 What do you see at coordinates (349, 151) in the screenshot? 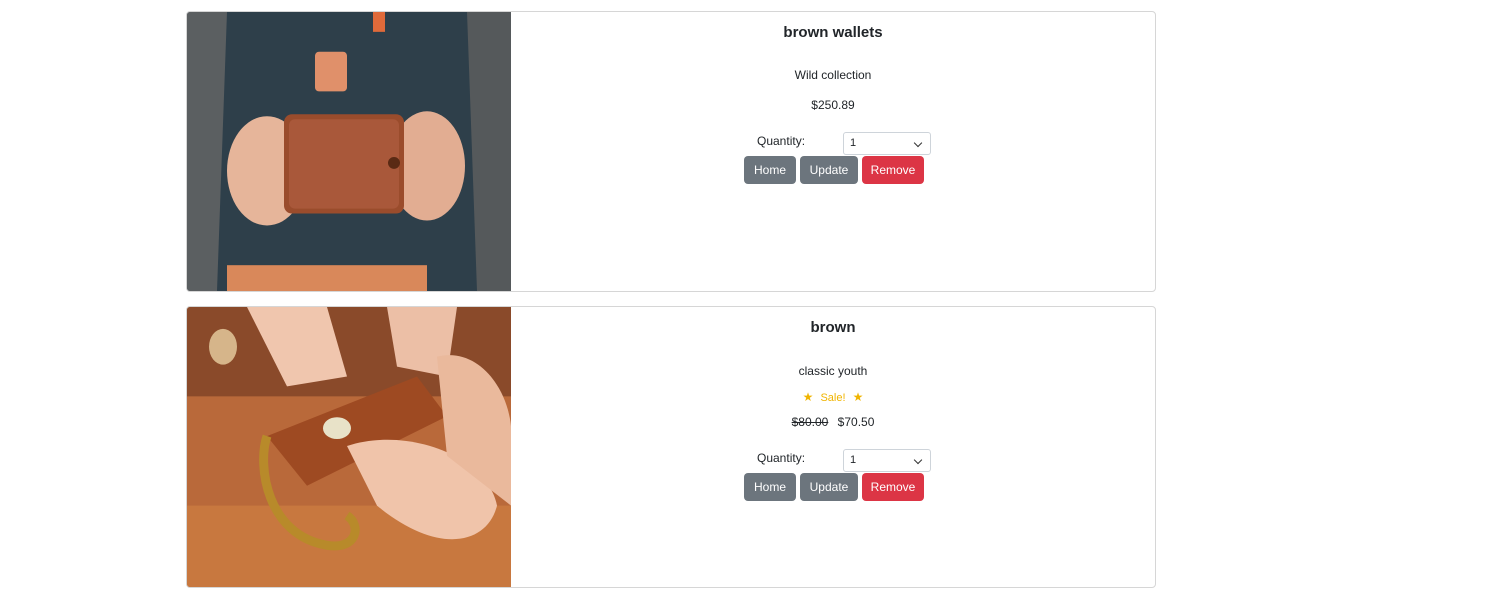
I see `product-image-wallet` at bounding box center [349, 151].